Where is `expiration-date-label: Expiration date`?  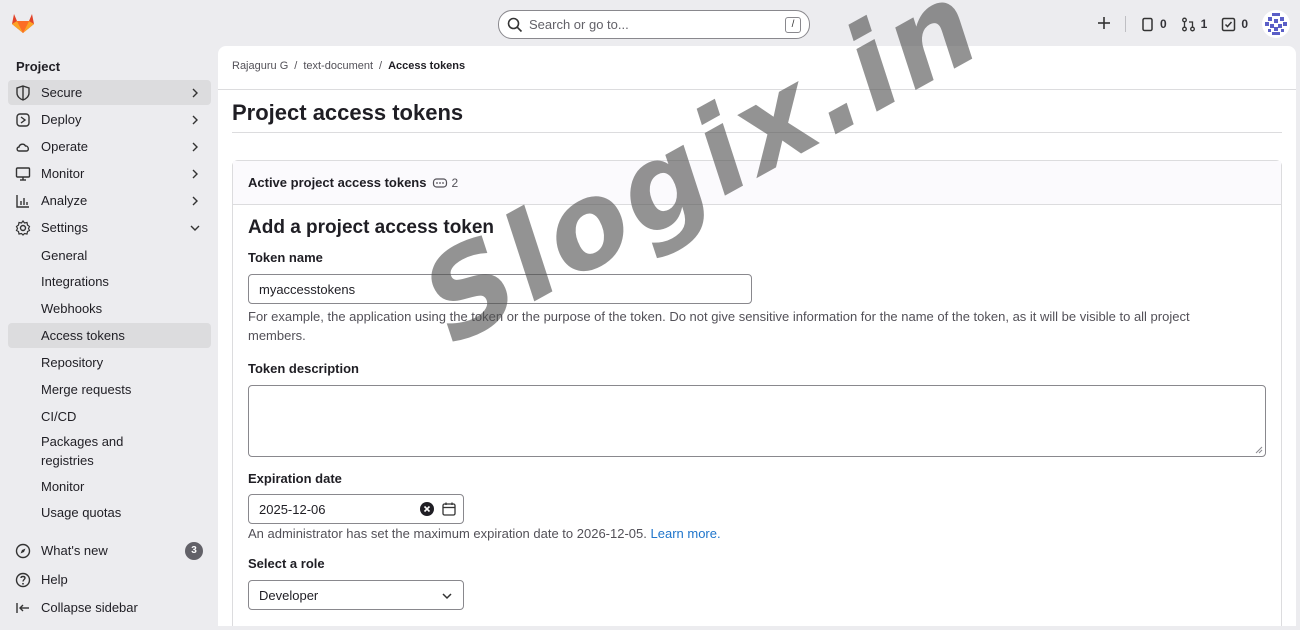 expiration-date-label: Expiration date is located at coordinates (295, 478).